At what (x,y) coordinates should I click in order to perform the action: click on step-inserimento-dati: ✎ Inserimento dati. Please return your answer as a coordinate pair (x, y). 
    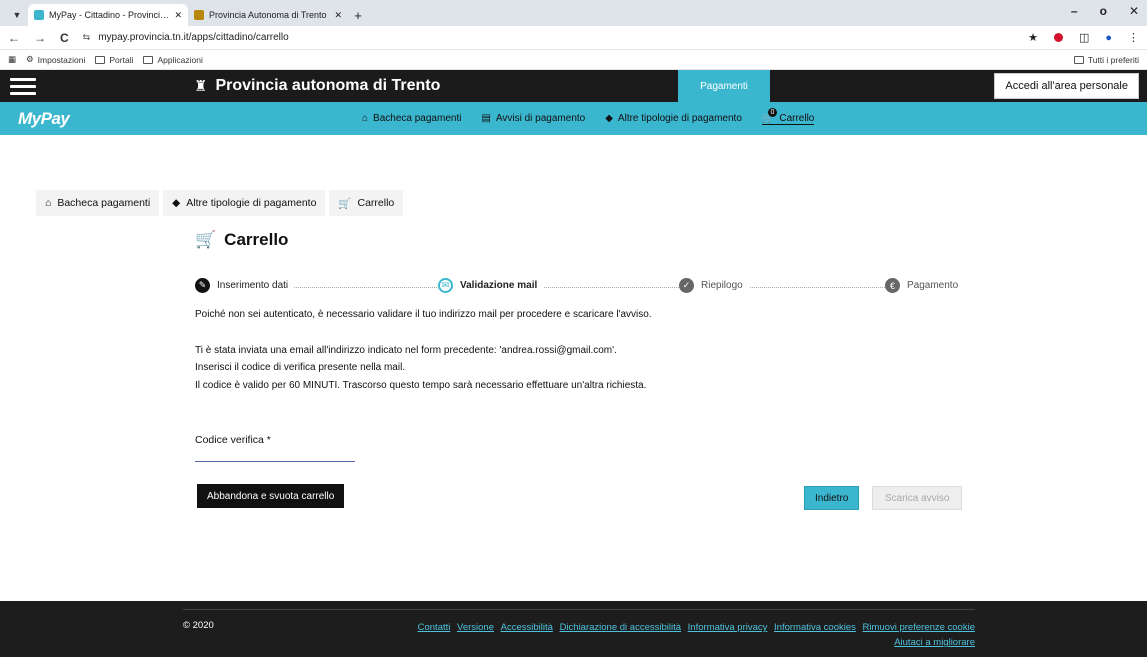
    Looking at the image, I should click on (245, 285).